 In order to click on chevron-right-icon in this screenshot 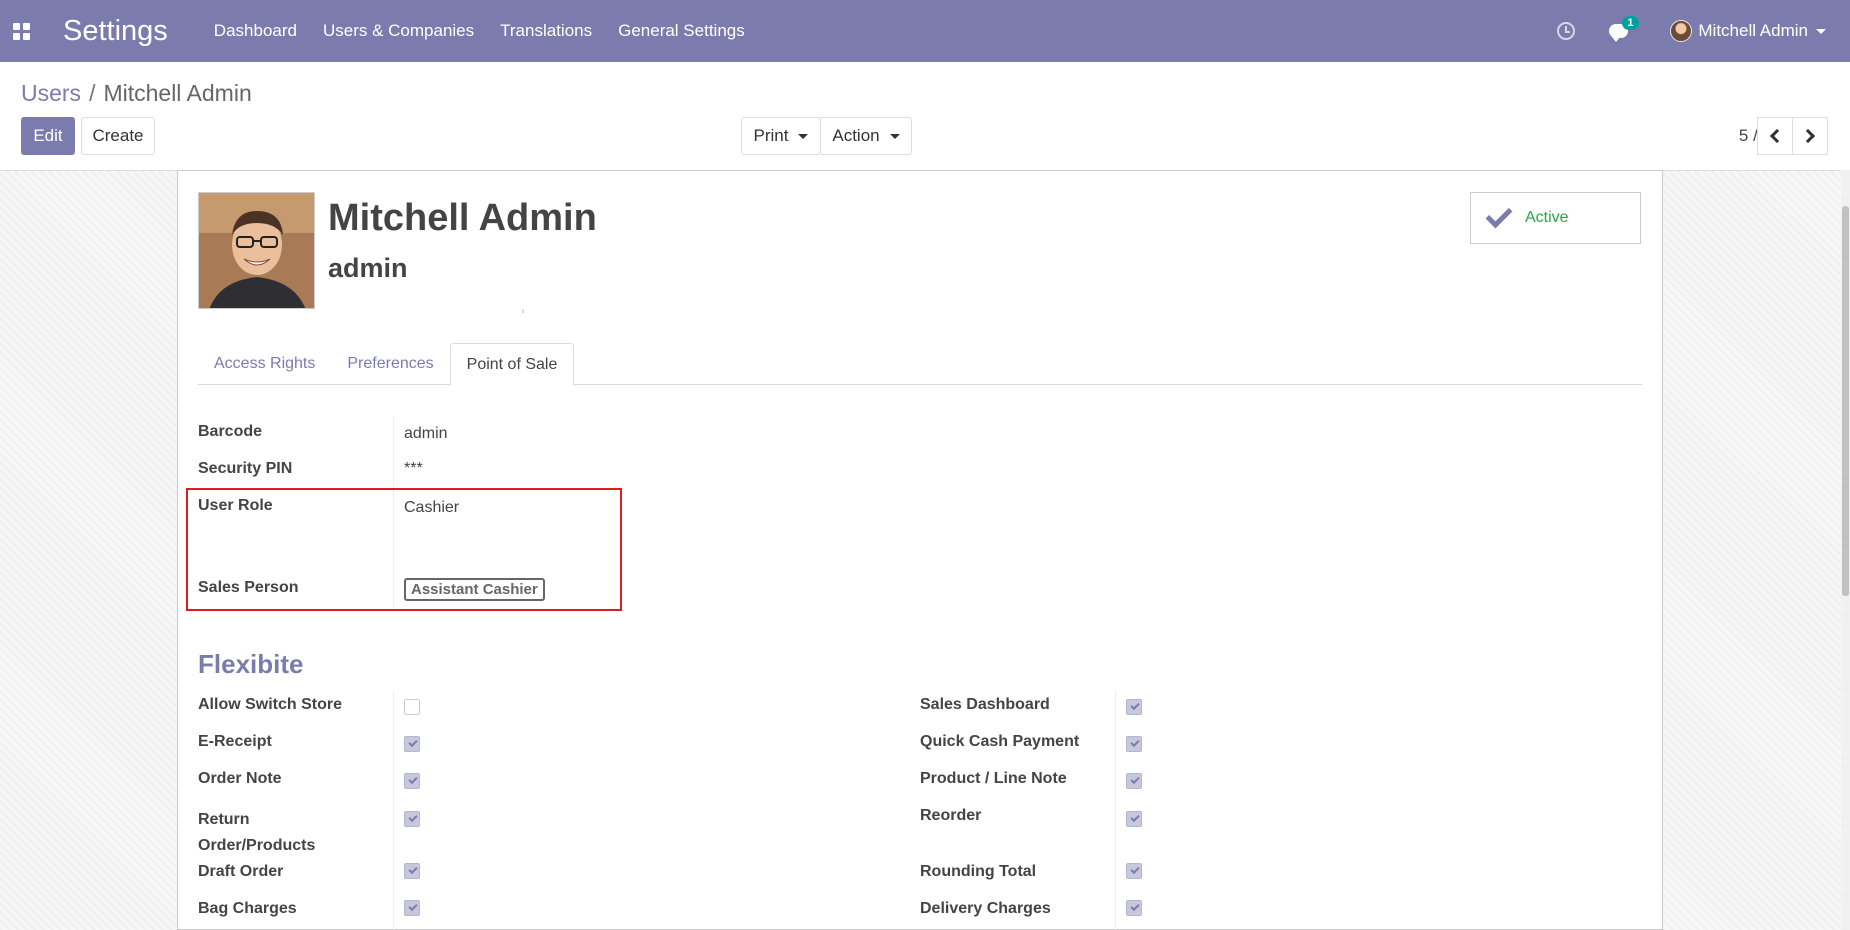, I will do `click(1808, 136)`.